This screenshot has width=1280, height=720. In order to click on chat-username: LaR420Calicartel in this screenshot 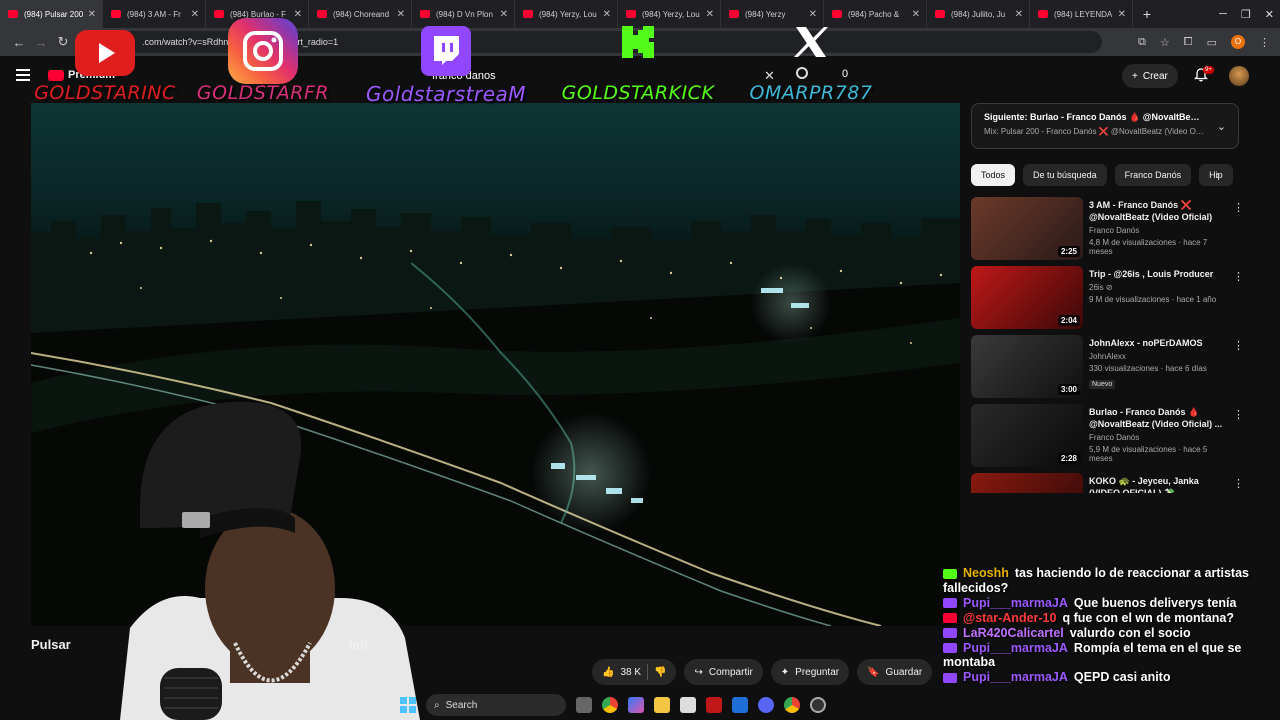, I will do `click(1013, 632)`.